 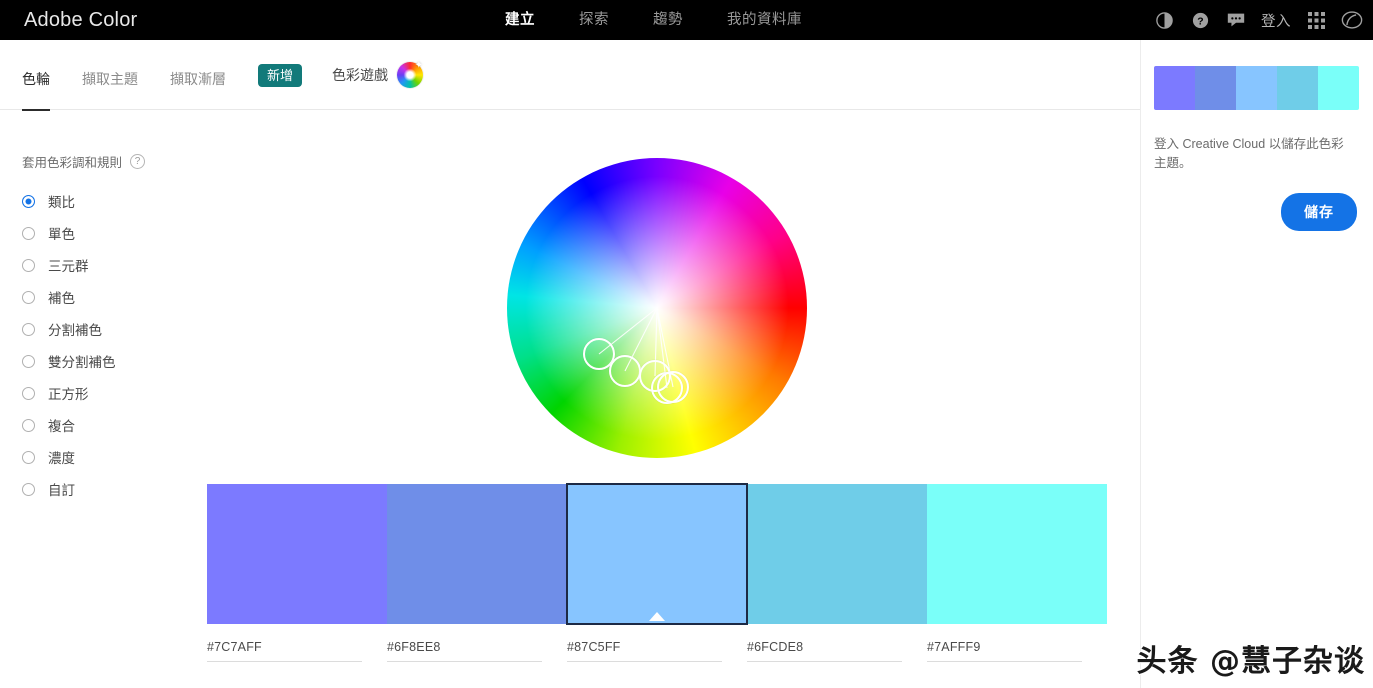 What do you see at coordinates (198, 75) in the screenshot?
I see `tab-extract-gradient: 擷取漸層` at bounding box center [198, 75].